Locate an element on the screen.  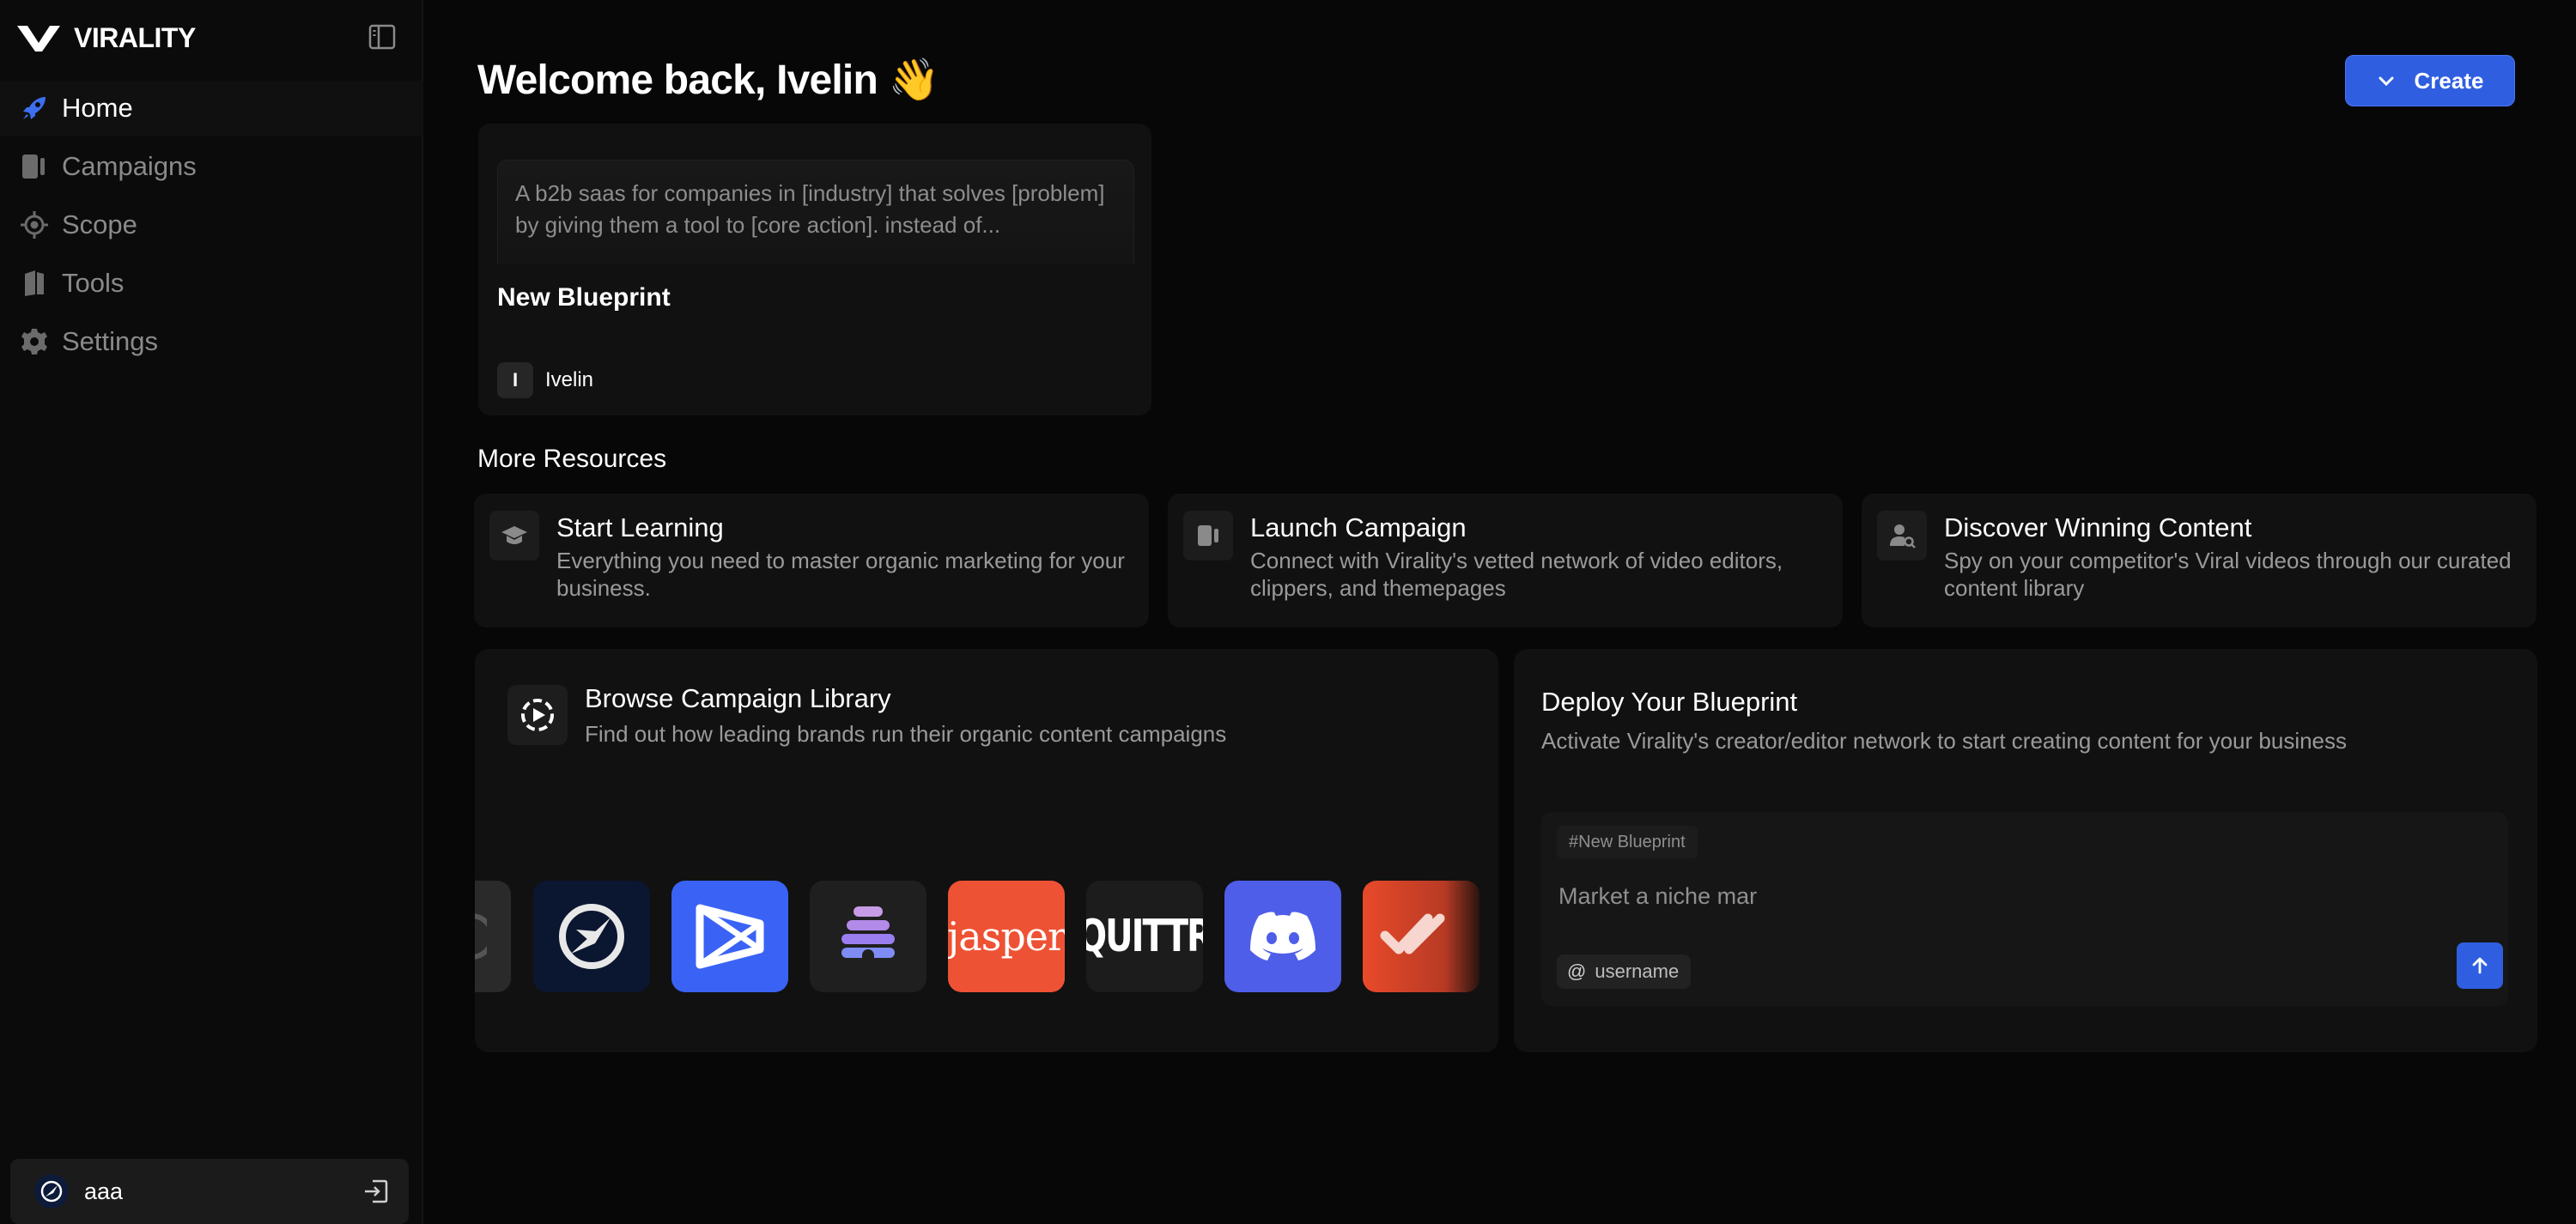
brand-tile-quittr: QUITTR is located at coordinates (1144, 936).